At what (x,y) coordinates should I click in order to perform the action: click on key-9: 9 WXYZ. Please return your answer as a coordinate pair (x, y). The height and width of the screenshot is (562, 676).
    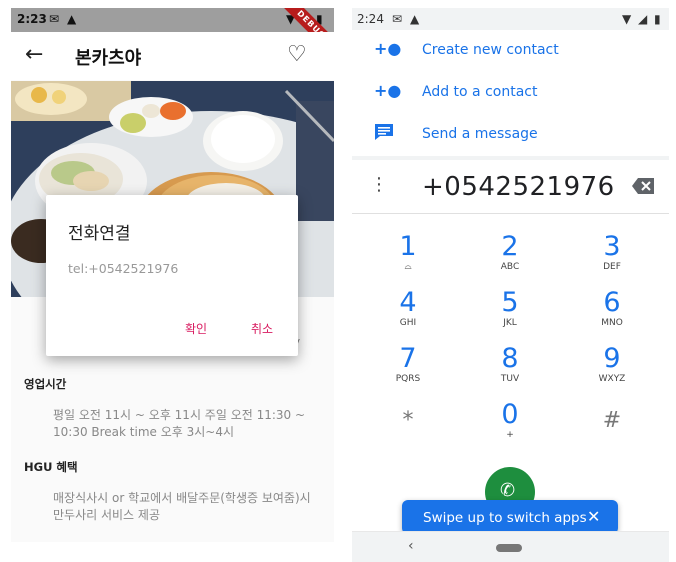
    Looking at the image, I should click on (612, 371).